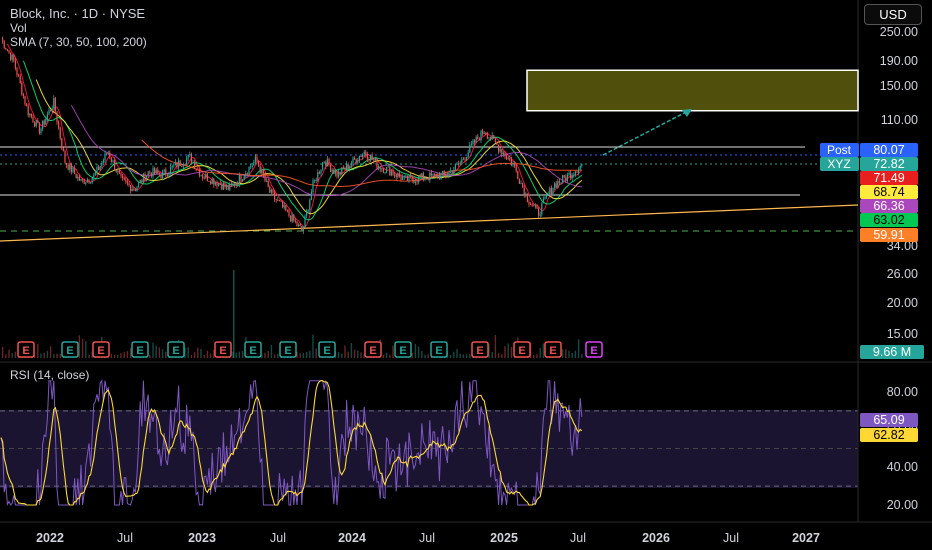 This screenshot has width=932, height=550. I want to click on symbol-title: Block, Inc. · 1D · NYSE, so click(77, 13).